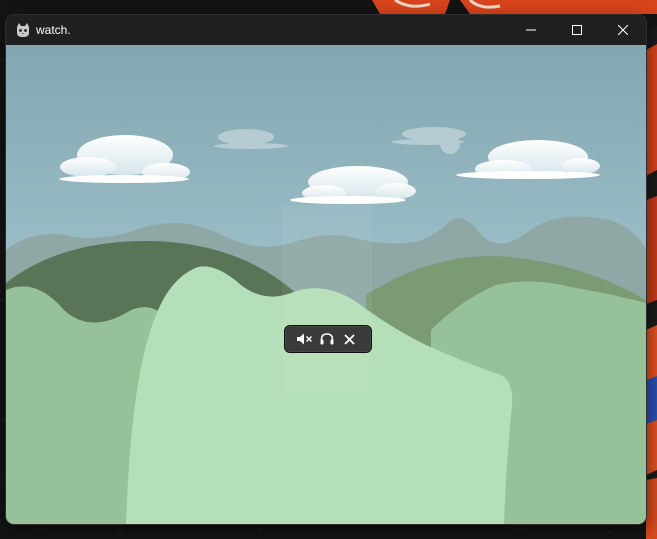 This screenshot has height=539, width=657. I want to click on player-controls, so click(328, 339).